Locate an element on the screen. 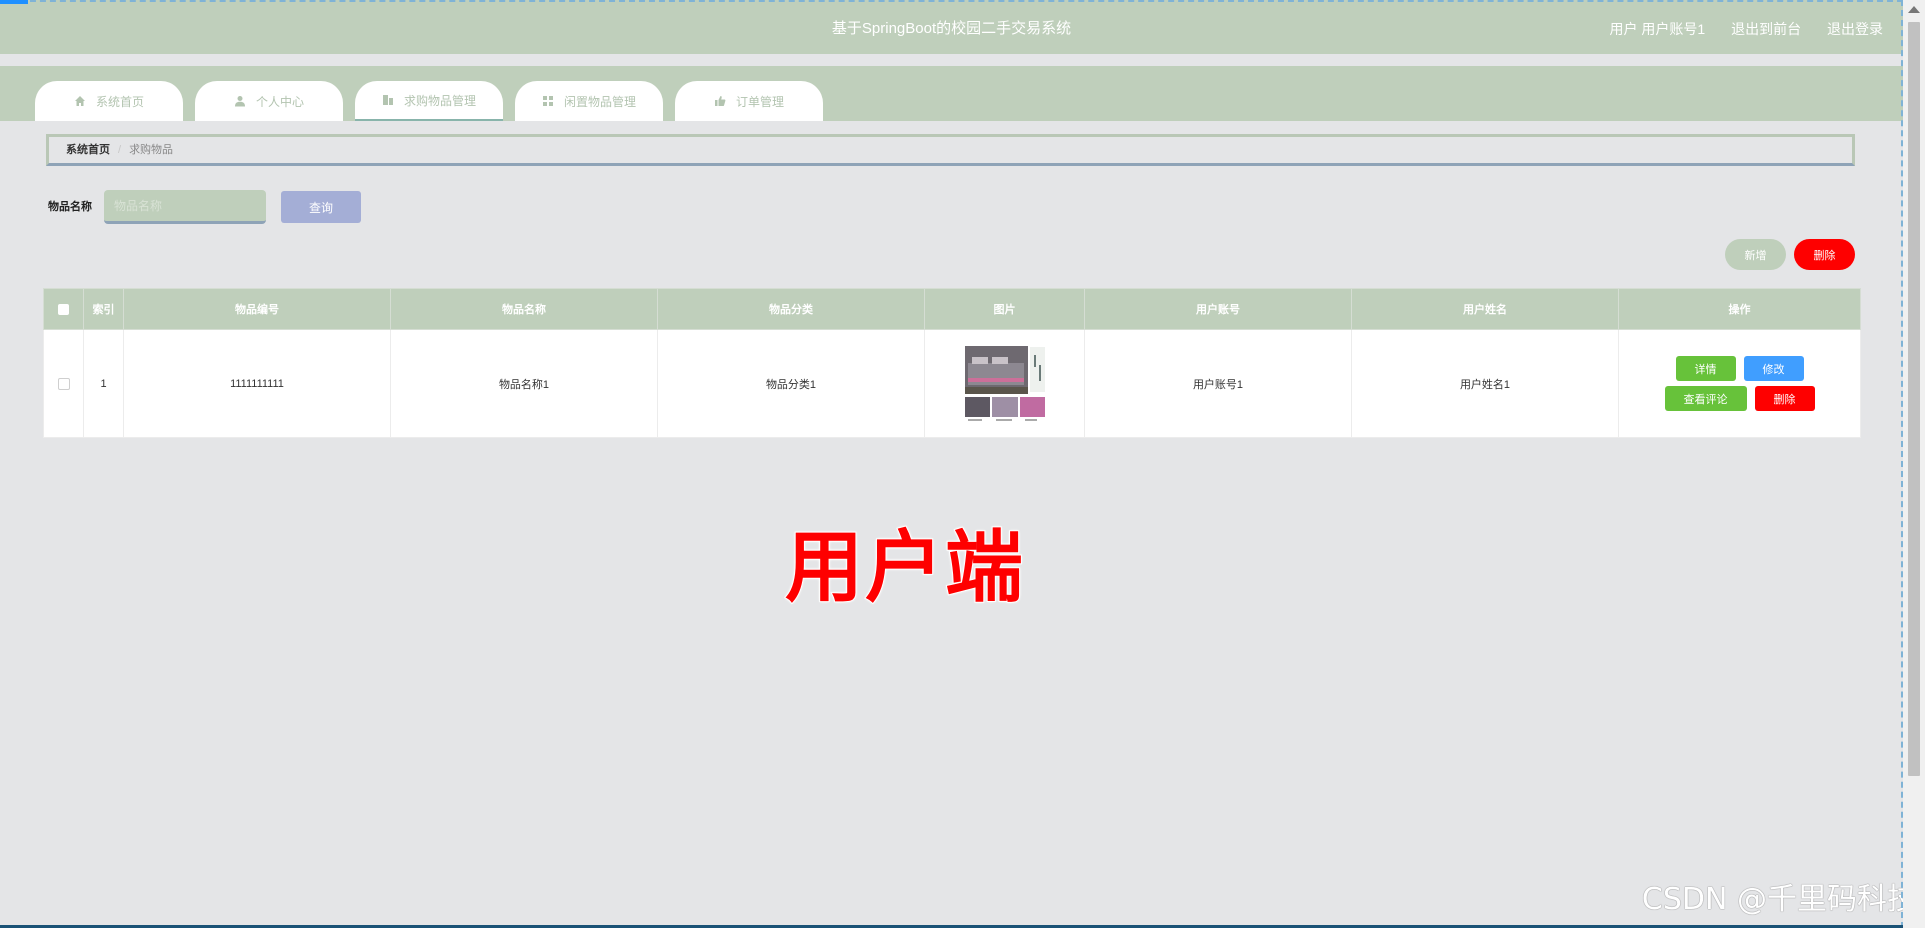 The width and height of the screenshot is (1925, 928). search-label: 物品名称 is located at coordinates (70, 207).